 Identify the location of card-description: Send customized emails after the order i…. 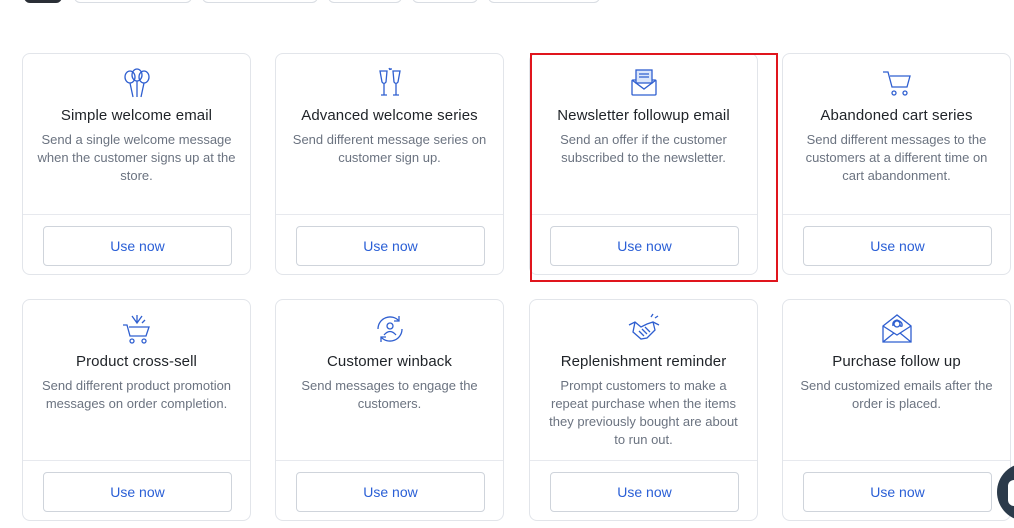
(896, 394).